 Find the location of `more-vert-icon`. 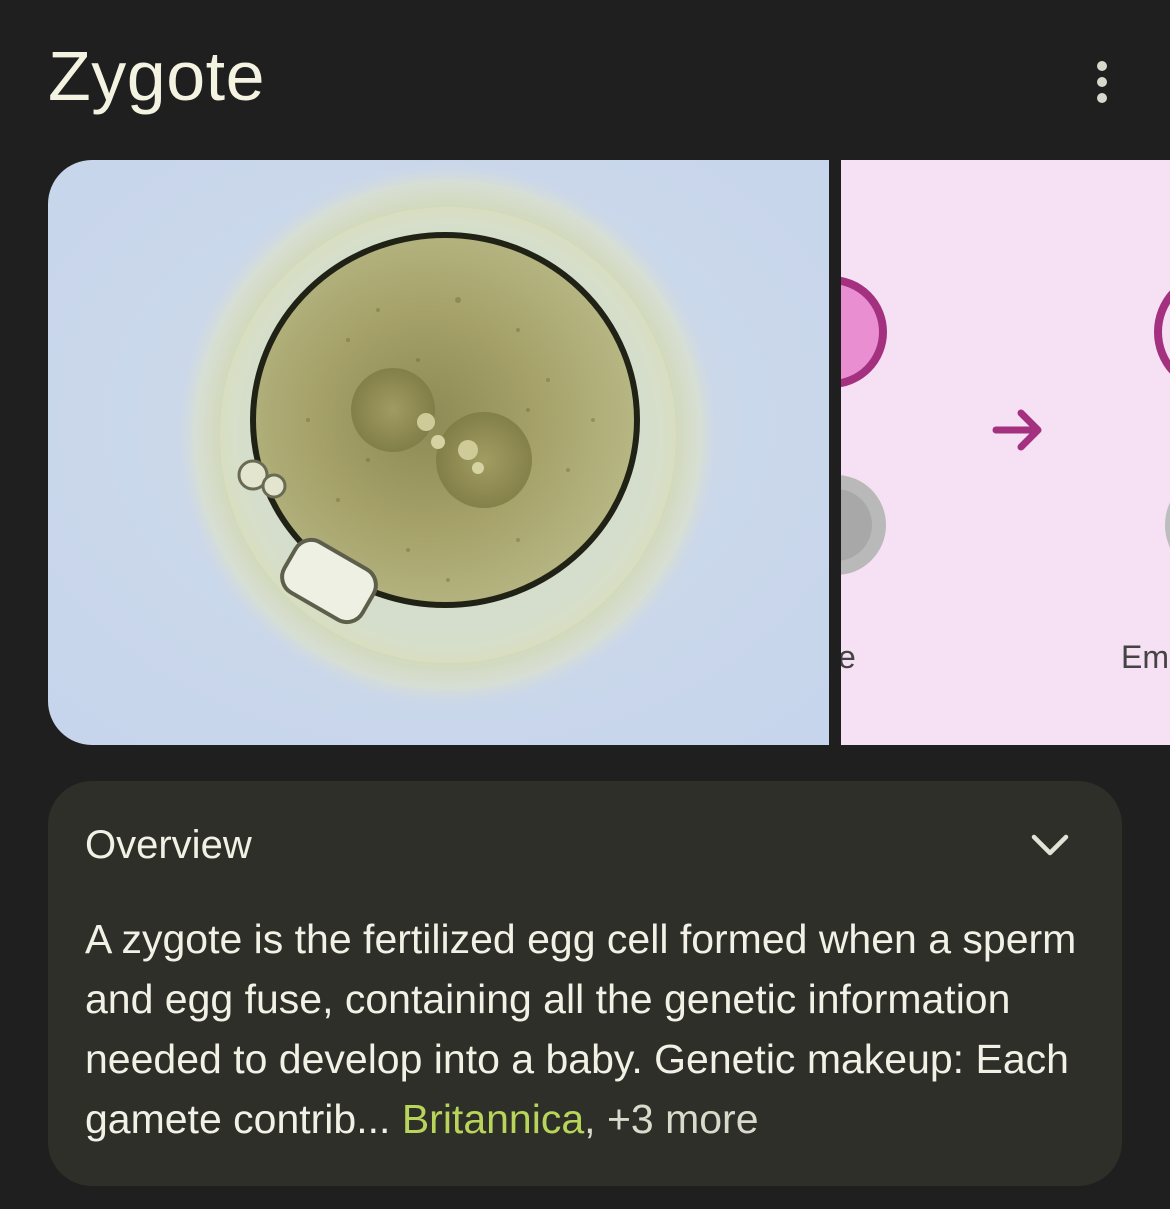

more-vert-icon is located at coordinates (1102, 82).